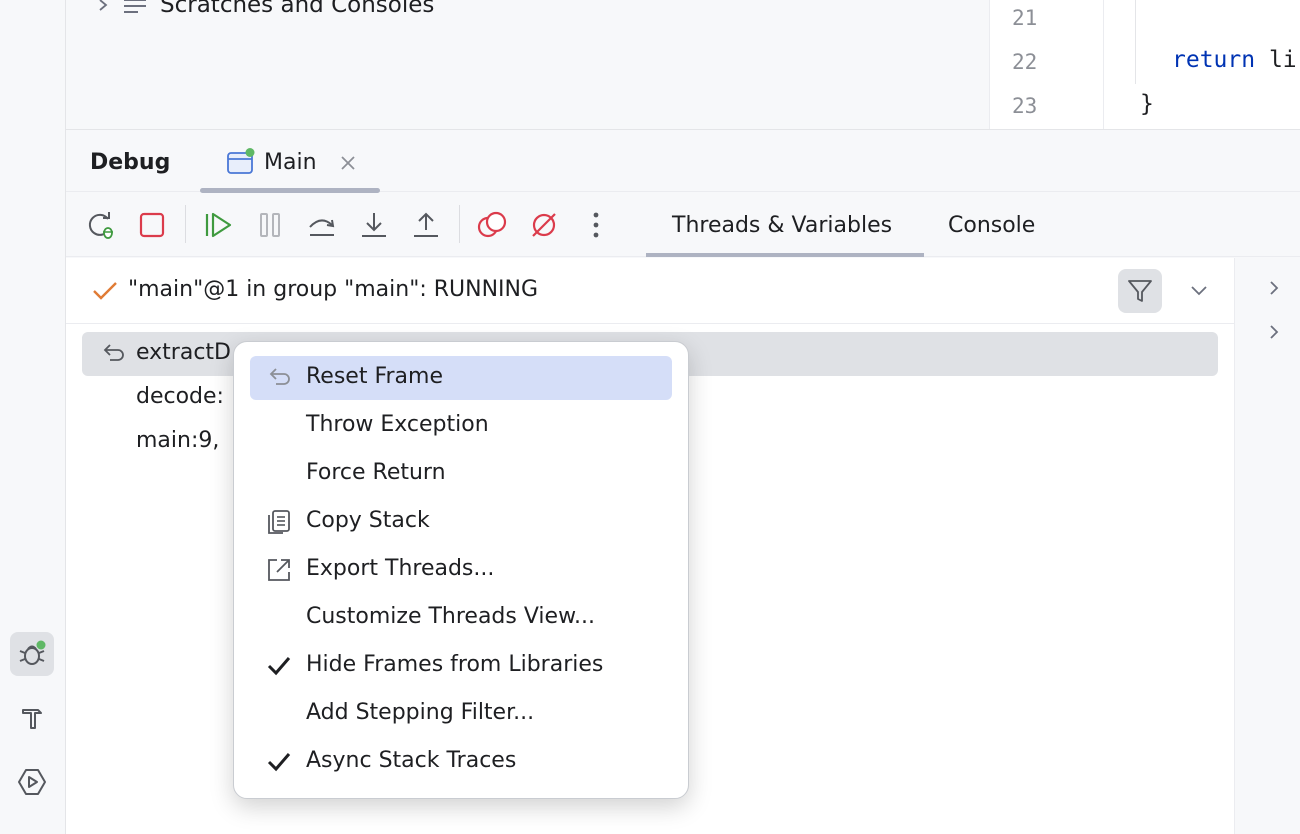  Describe the element at coordinates (374, 376) in the screenshot. I see `menu-item-label: Reset Frame` at that location.